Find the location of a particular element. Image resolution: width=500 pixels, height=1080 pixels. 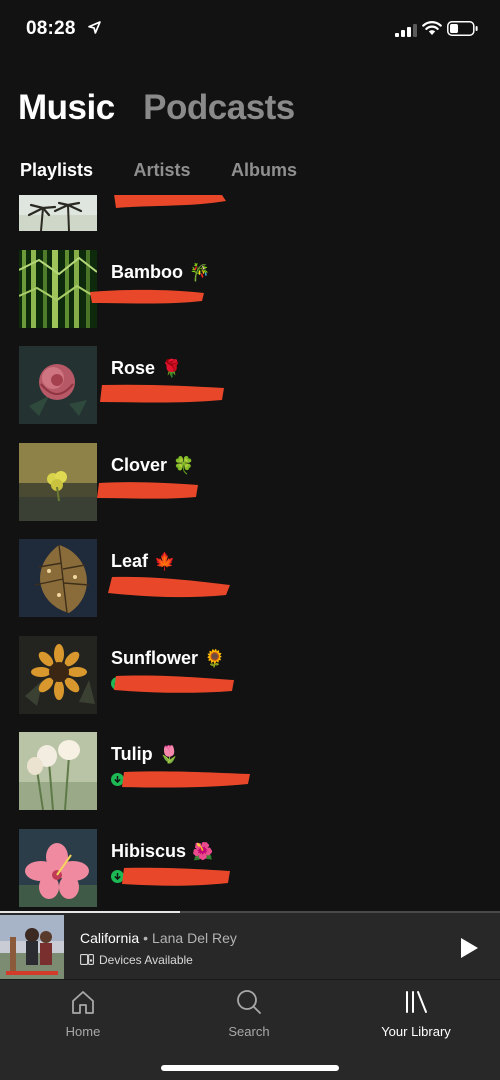

rose-emoji-icon: 🌹 is located at coordinates (172, 369).